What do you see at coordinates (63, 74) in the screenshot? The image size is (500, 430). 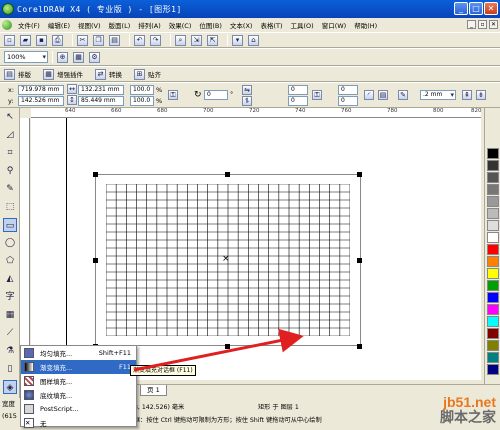 I see `enhance-plugin-button: ▦增强插件` at bounding box center [63, 74].